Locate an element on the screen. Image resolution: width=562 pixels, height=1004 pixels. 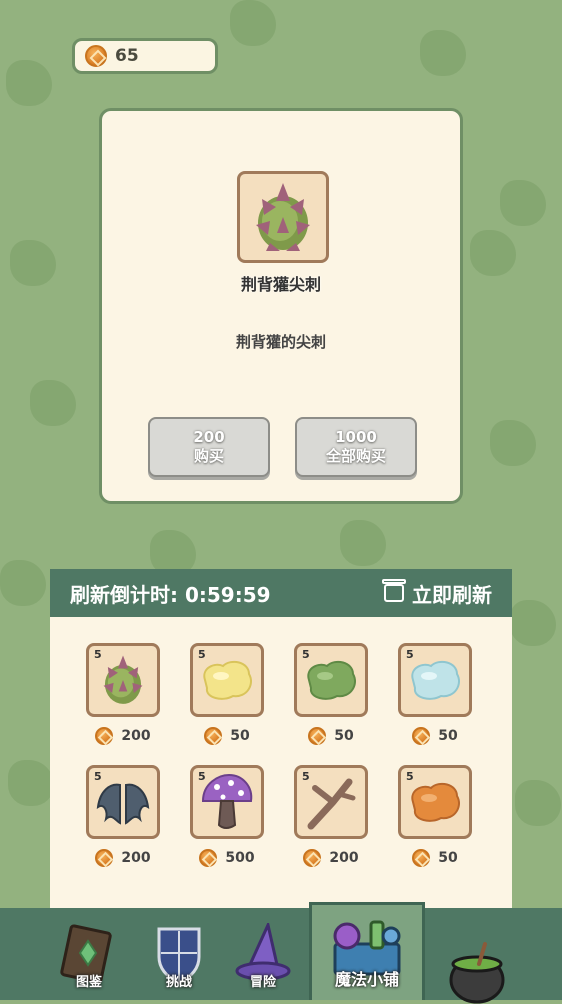
buy-one-label: 购买 is located at coordinates (208, 456).